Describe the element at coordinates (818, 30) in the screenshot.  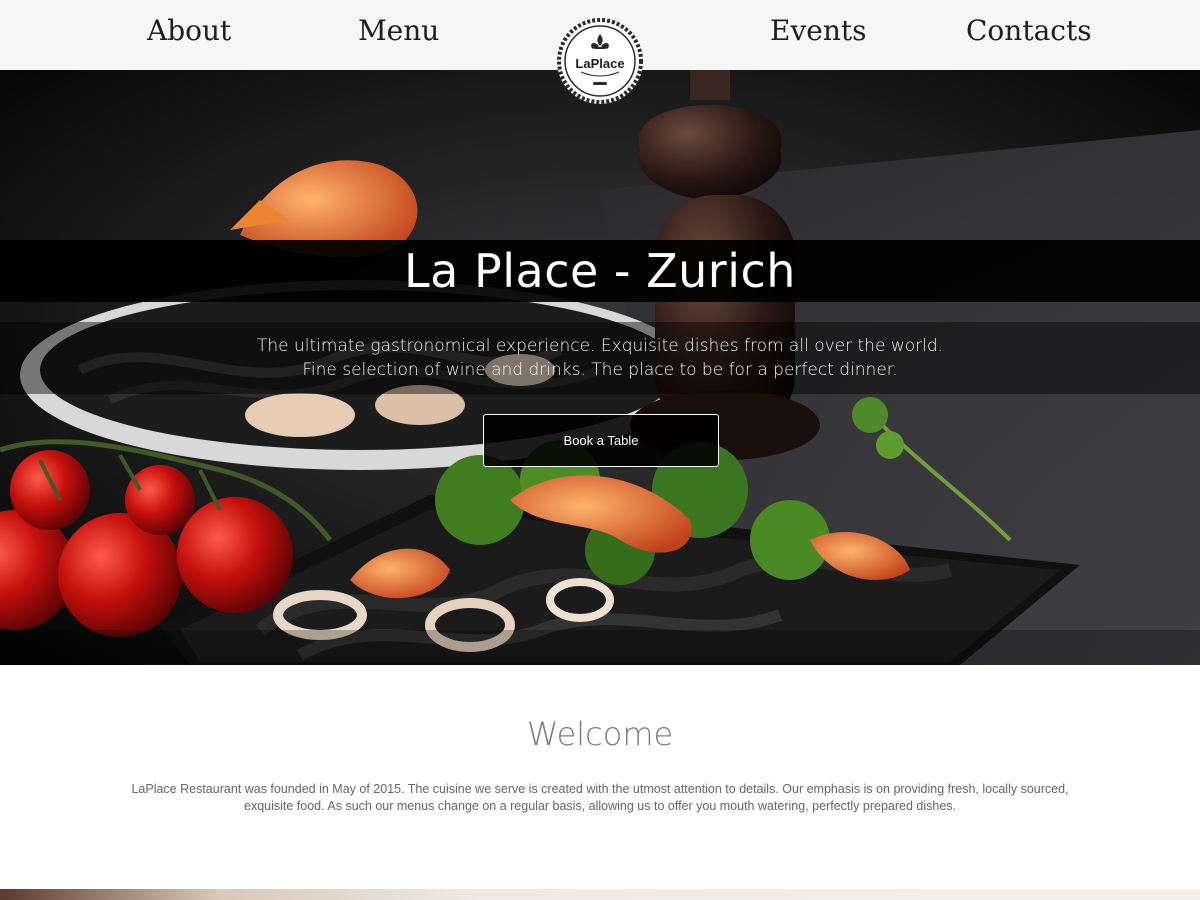
I see `nav-events-link: Events` at that location.